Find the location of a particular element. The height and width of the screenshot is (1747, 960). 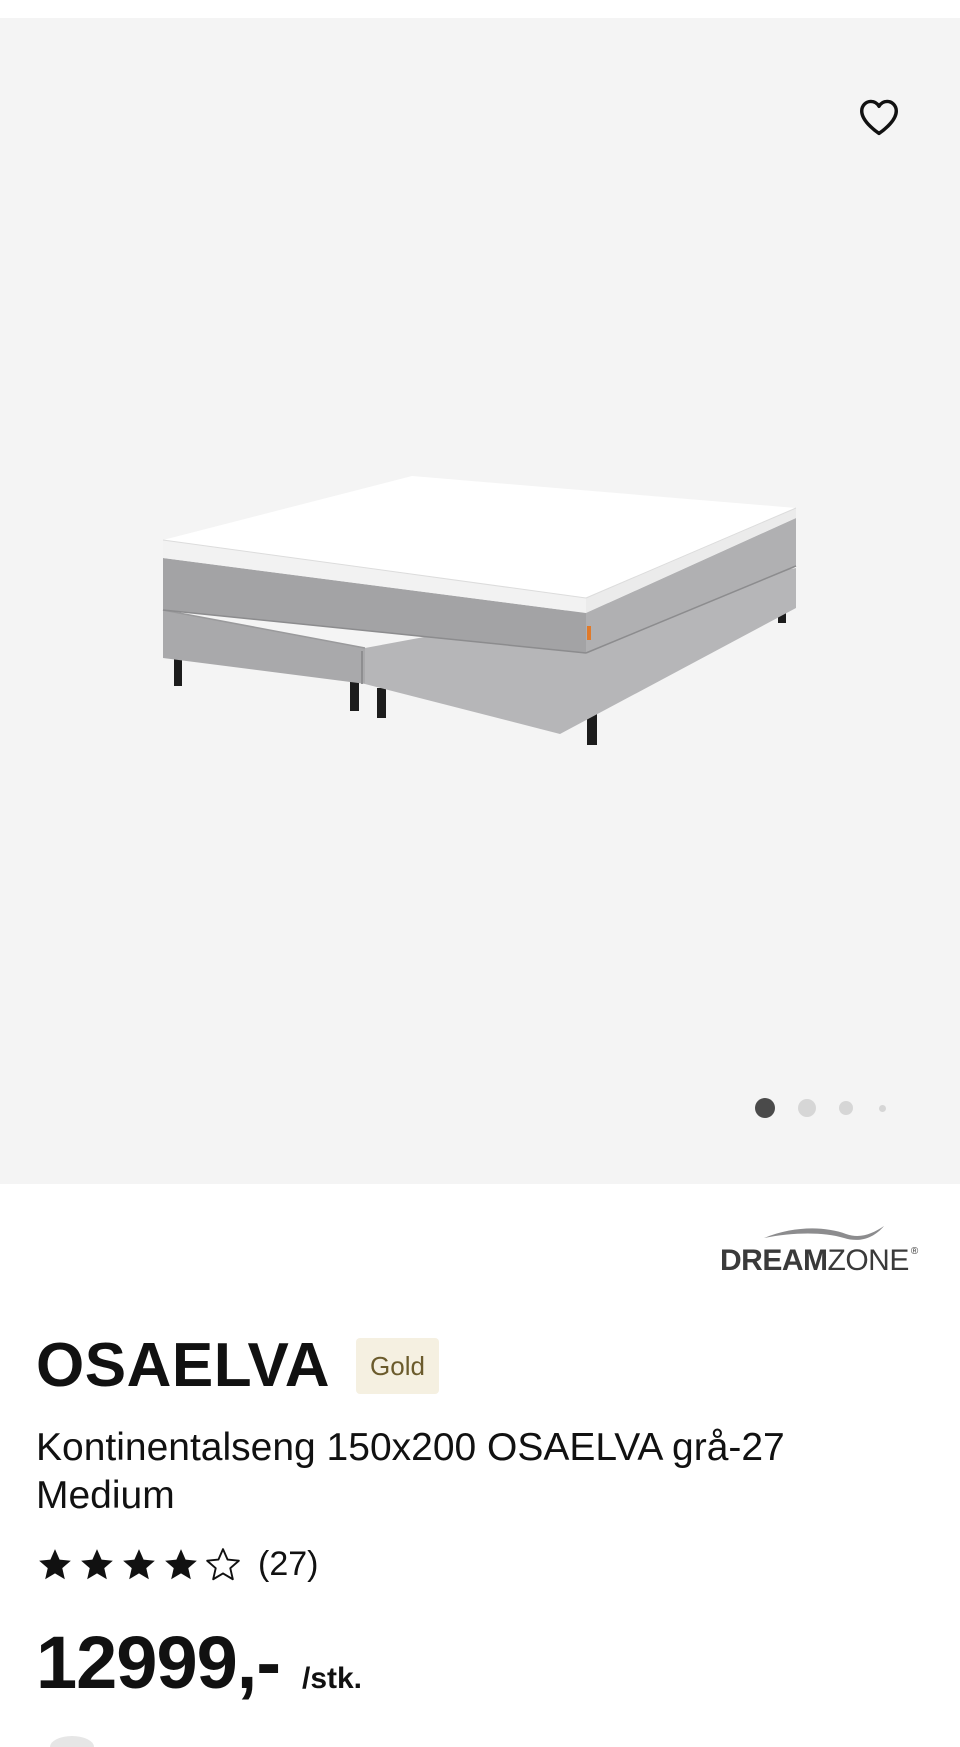

product-name: OSAELVA is located at coordinates (183, 1365).